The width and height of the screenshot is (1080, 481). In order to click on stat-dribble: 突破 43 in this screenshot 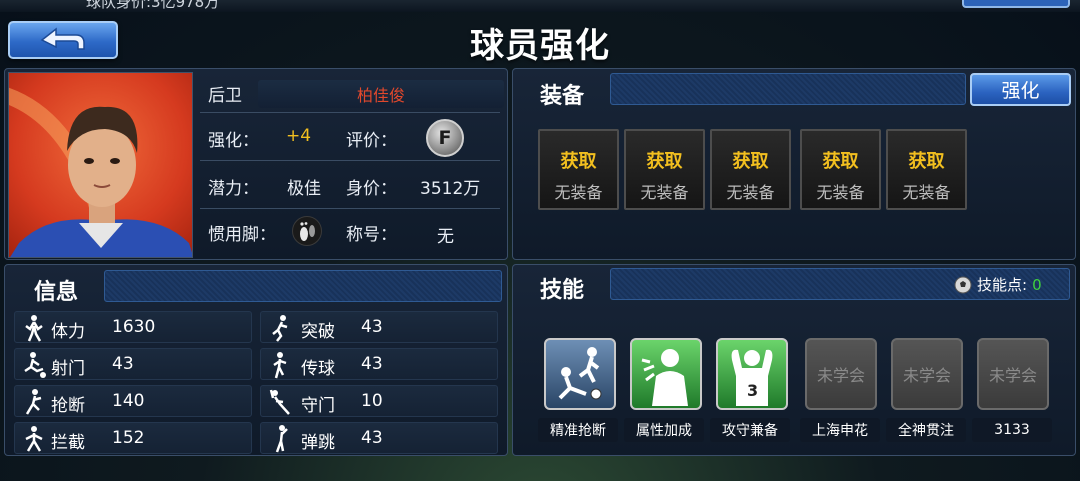, I will do `click(379, 327)`.